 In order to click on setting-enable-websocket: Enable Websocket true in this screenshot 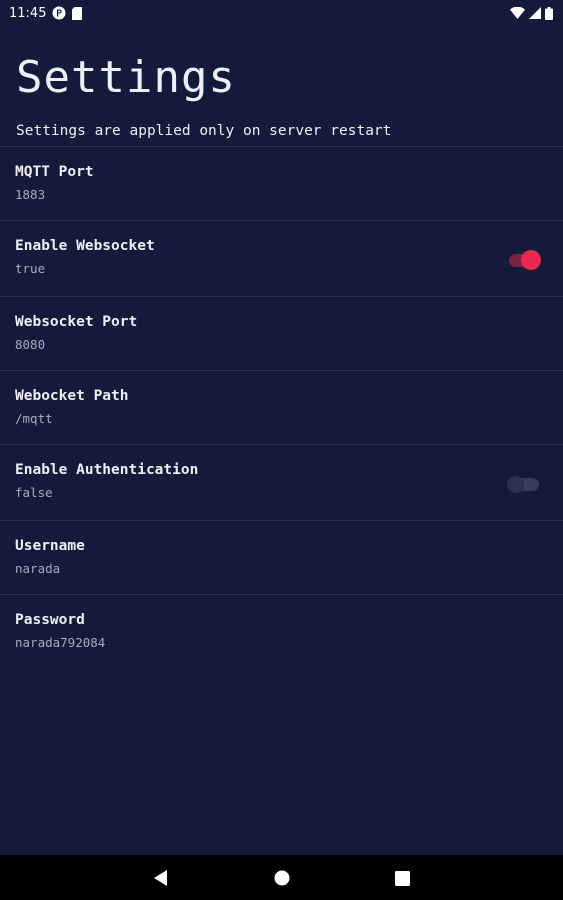, I will do `click(281, 258)`.